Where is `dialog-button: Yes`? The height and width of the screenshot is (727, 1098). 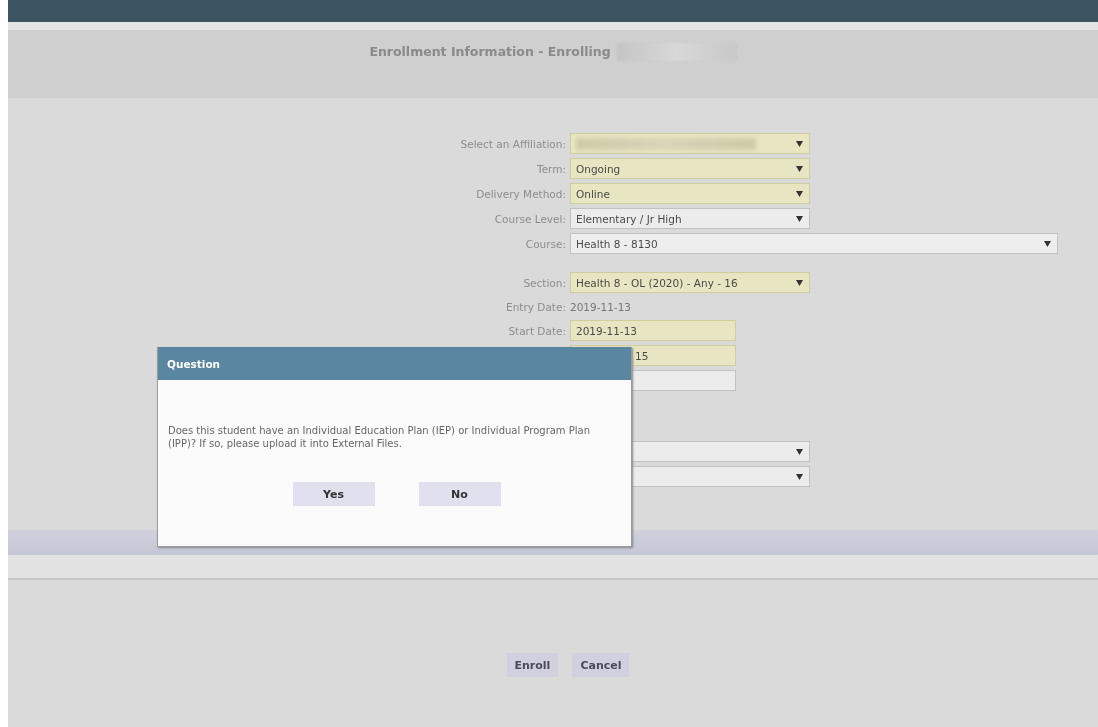
dialog-button: Yes is located at coordinates (333, 494).